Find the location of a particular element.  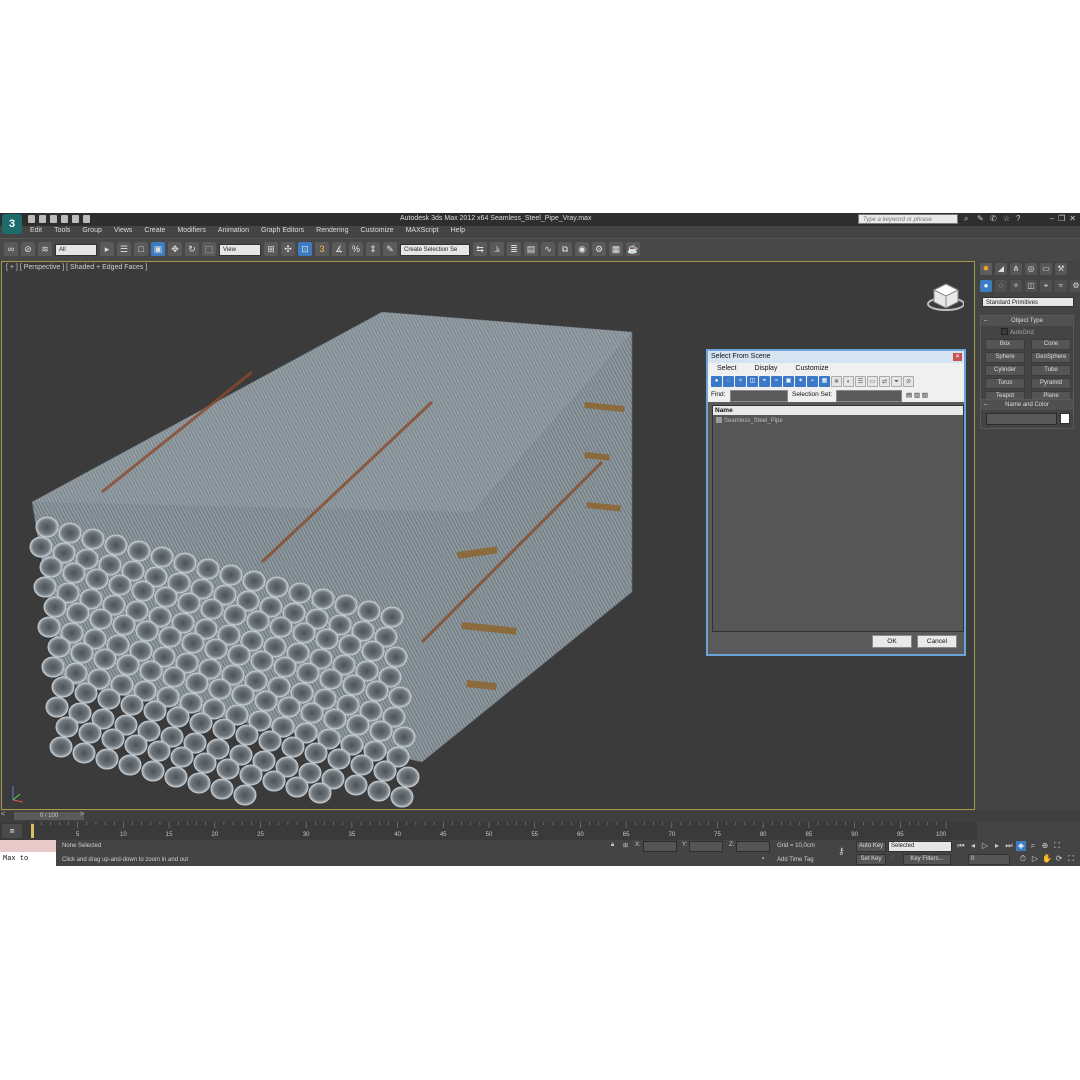

restore-icon: ❐ is located at coordinates (1061, 218).